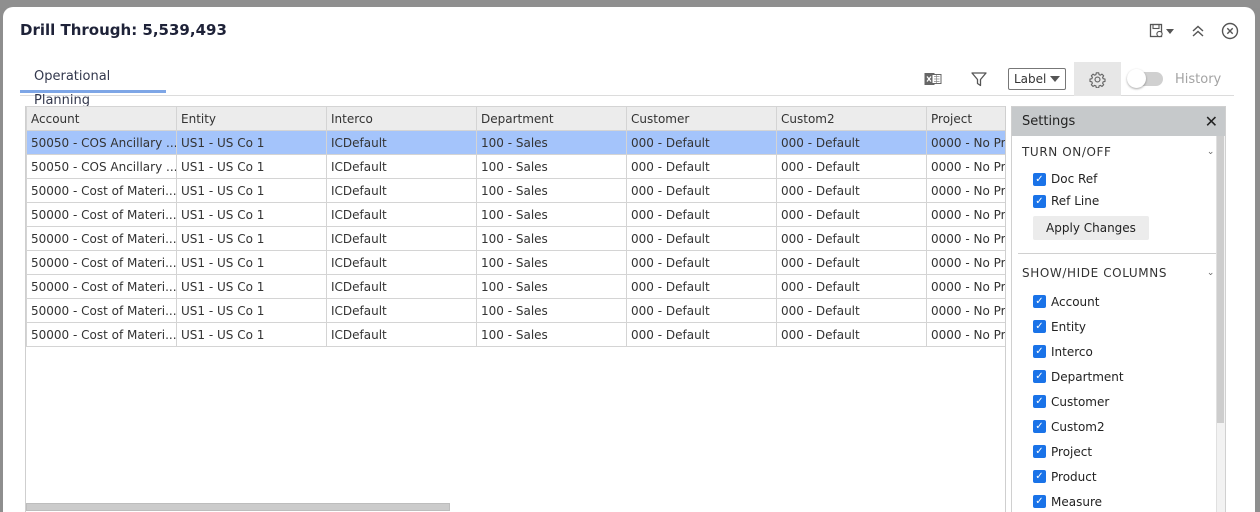 This screenshot has height=512, width=1260. Describe the element at coordinates (1162, 31) in the screenshot. I see `save-settings-button` at that location.